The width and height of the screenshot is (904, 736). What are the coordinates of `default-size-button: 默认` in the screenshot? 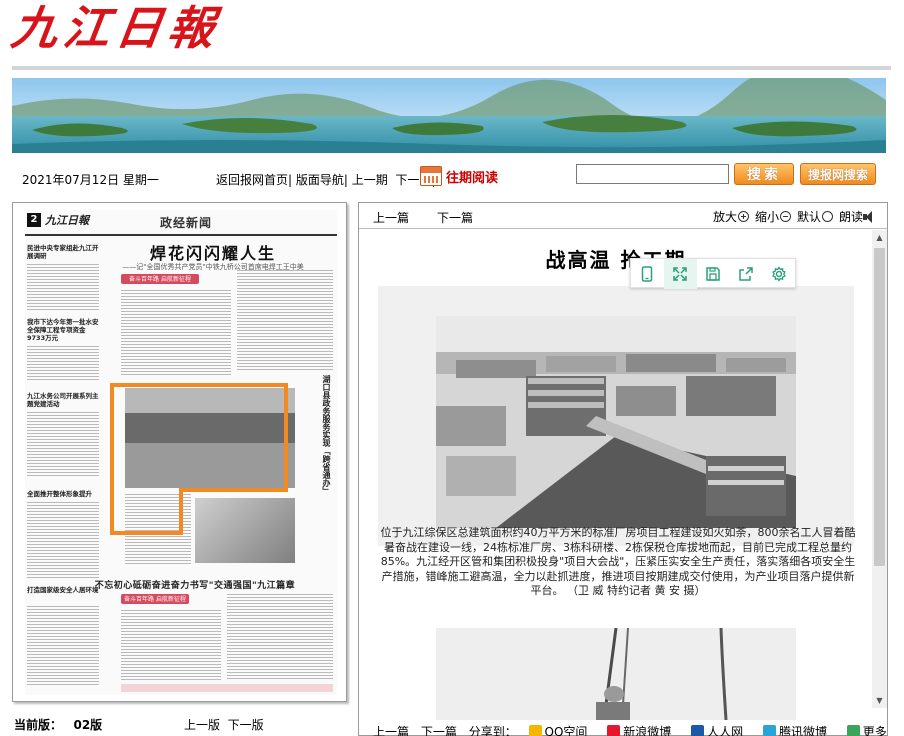 It's located at (815, 216).